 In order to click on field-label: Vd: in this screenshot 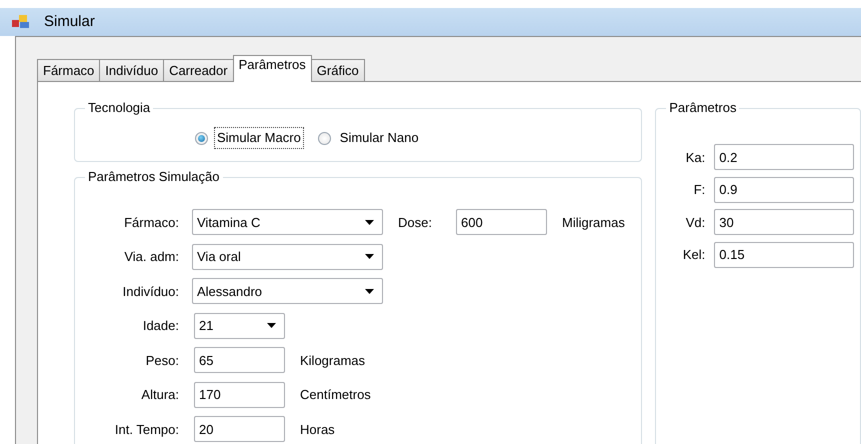, I will do `click(695, 223)`.